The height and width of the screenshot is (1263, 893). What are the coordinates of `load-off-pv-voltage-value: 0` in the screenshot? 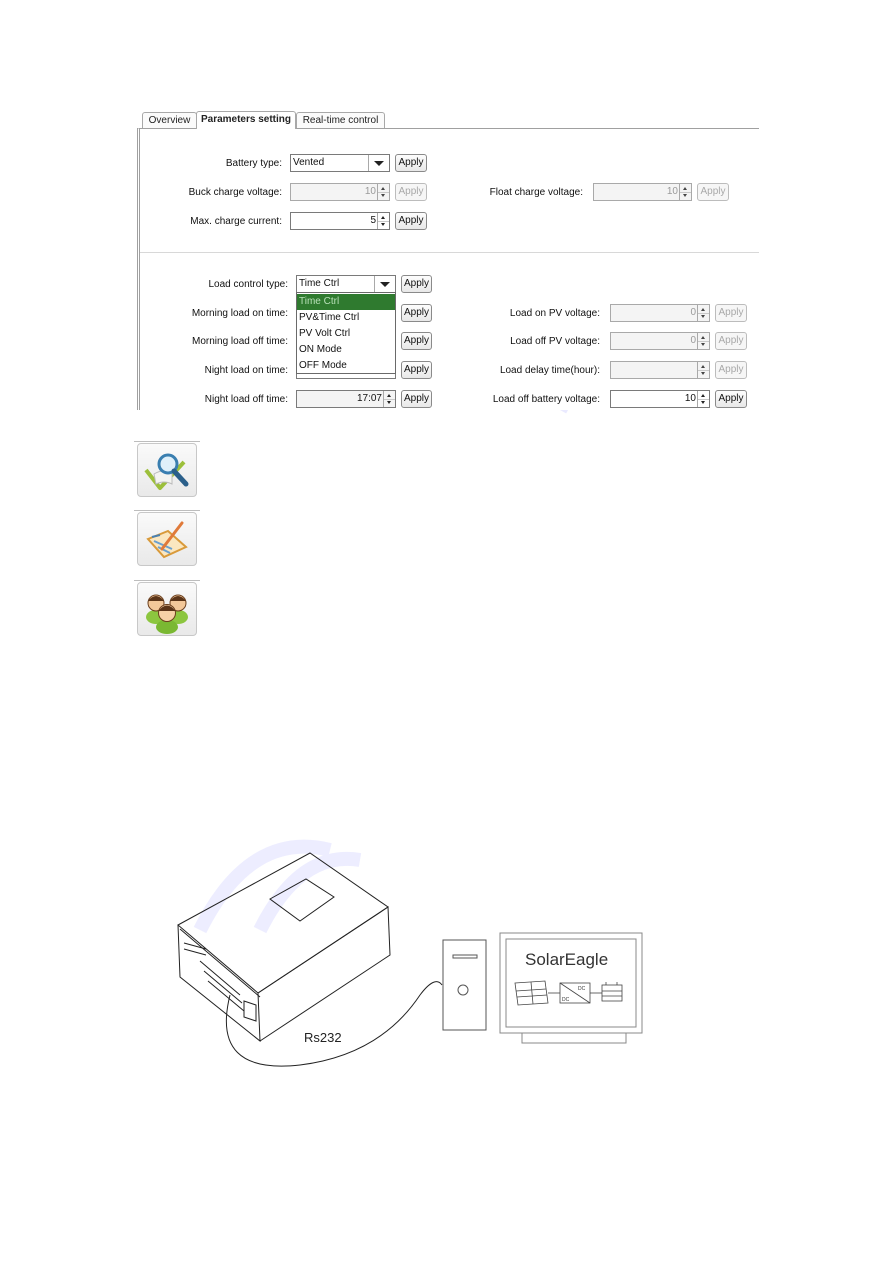 It's located at (693, 340).